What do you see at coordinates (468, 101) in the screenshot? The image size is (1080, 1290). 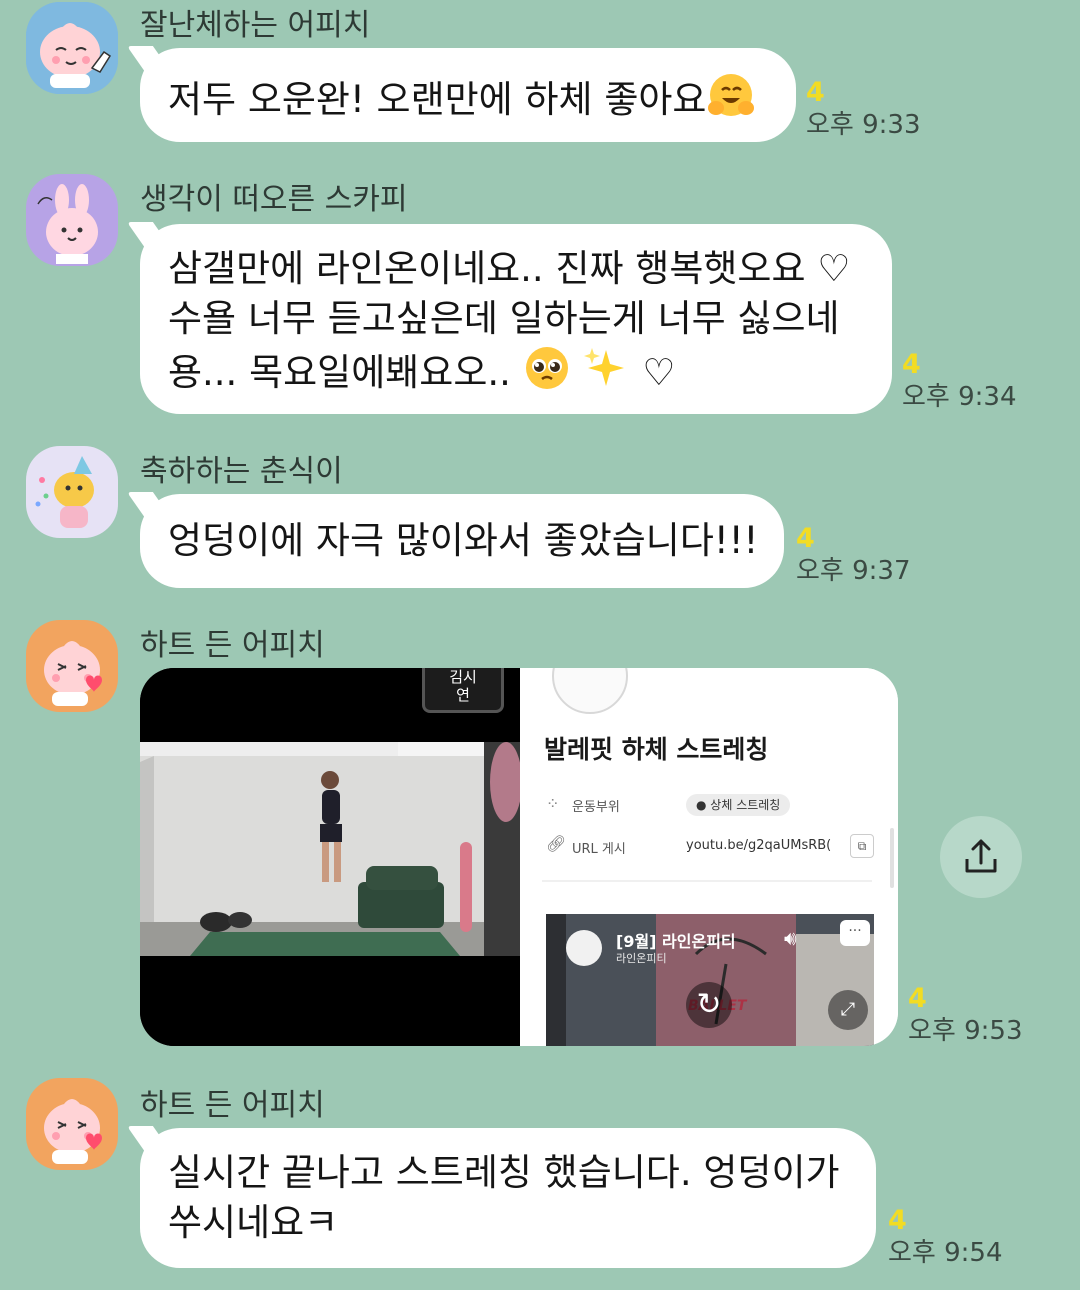 I see `message-text: 저두 오운완! 오랜만에 하체 좋아요` at bounding box center [468, 101].